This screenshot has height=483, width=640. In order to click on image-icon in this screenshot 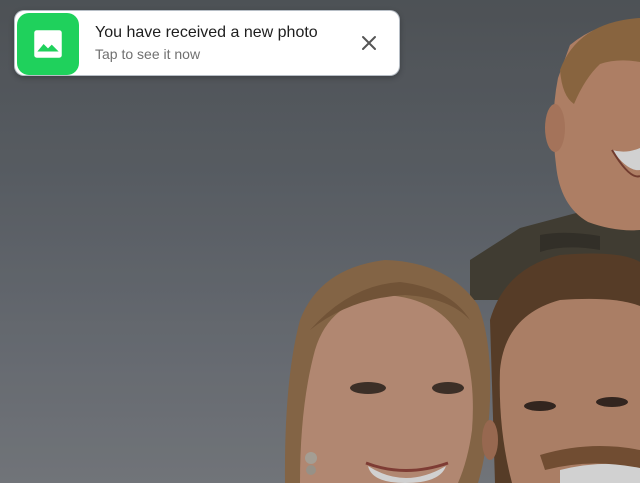, I will do `click(48, 44)`.